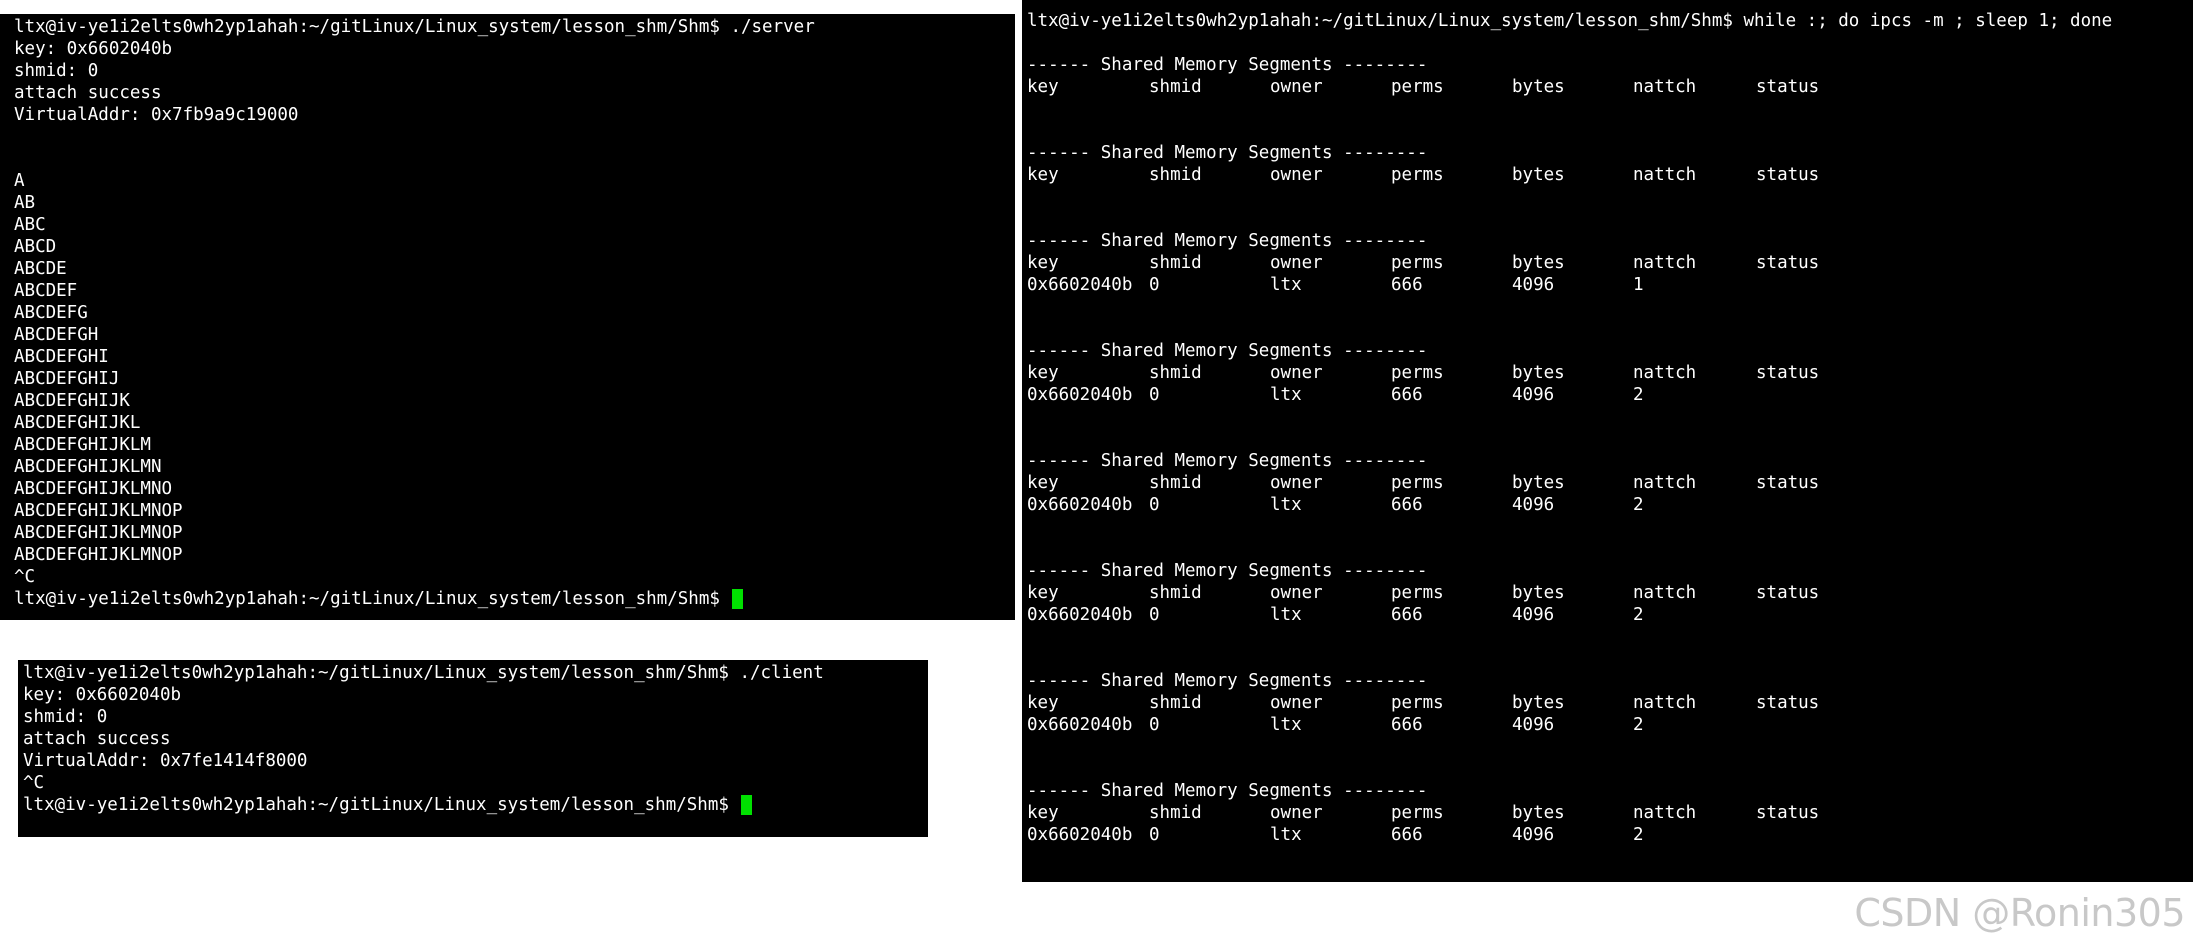  I want to click on output-line: VirtualAddr: 0x7fb9a9c19000, so click(156, 115).